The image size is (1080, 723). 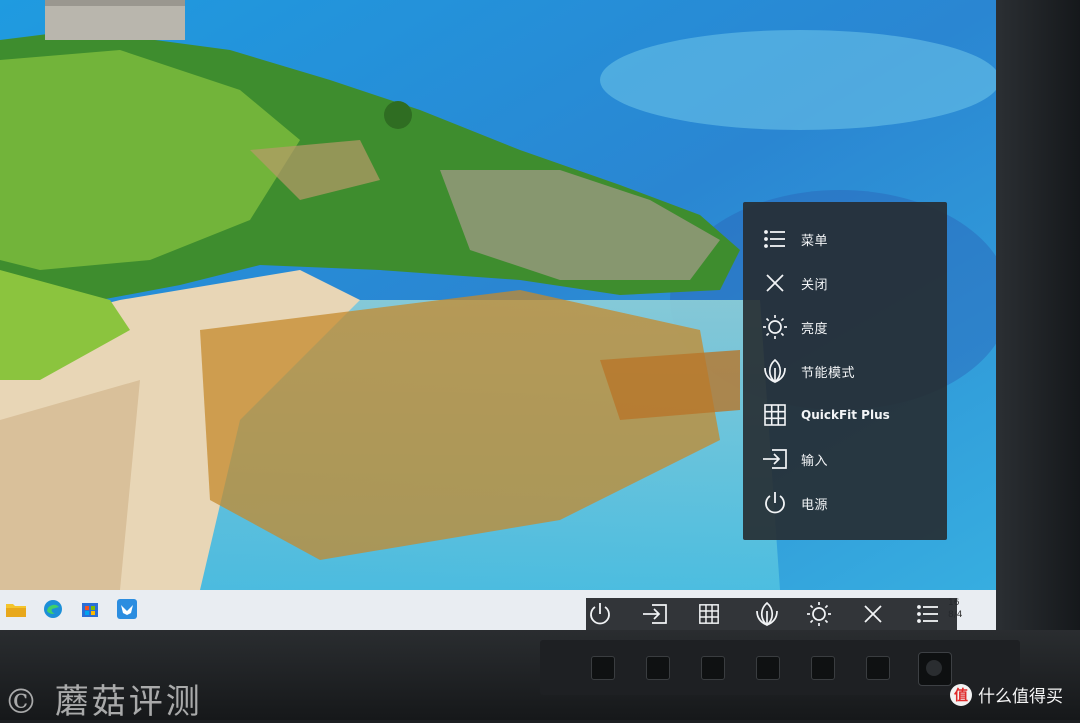 What do you see at coordinates (845, 283) in the screenshot?
I see `osd-item-close: 关闭` at bounding box center [845, 283].